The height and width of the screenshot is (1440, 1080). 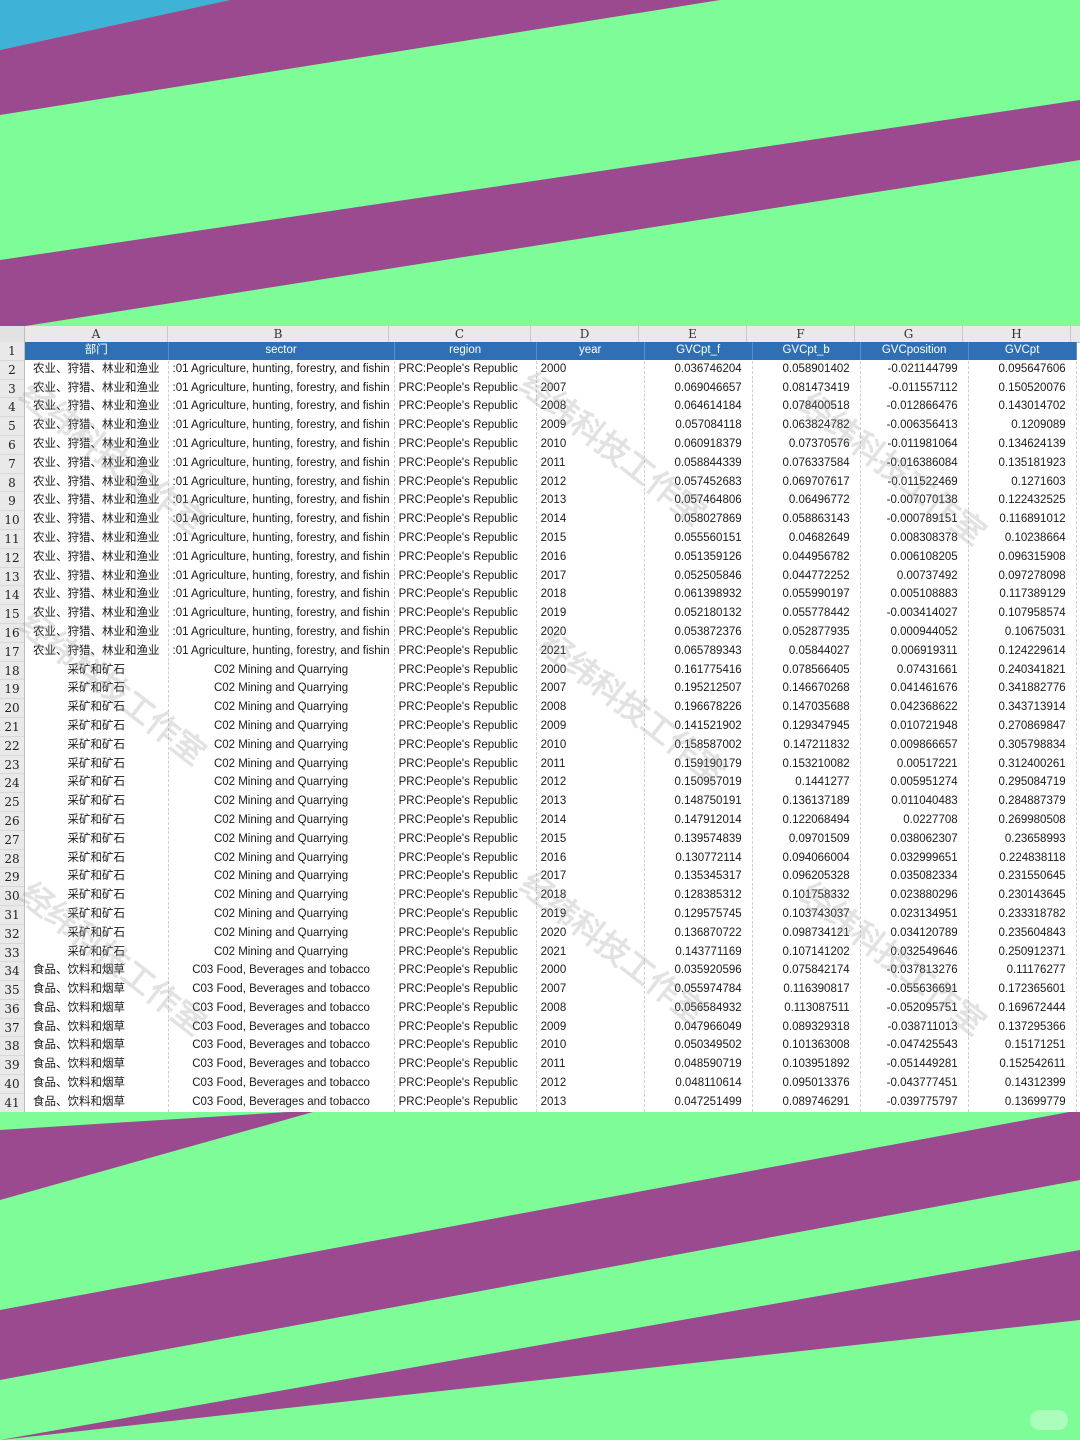 I want to click on header-cell: region, so click(x=465, y=351).